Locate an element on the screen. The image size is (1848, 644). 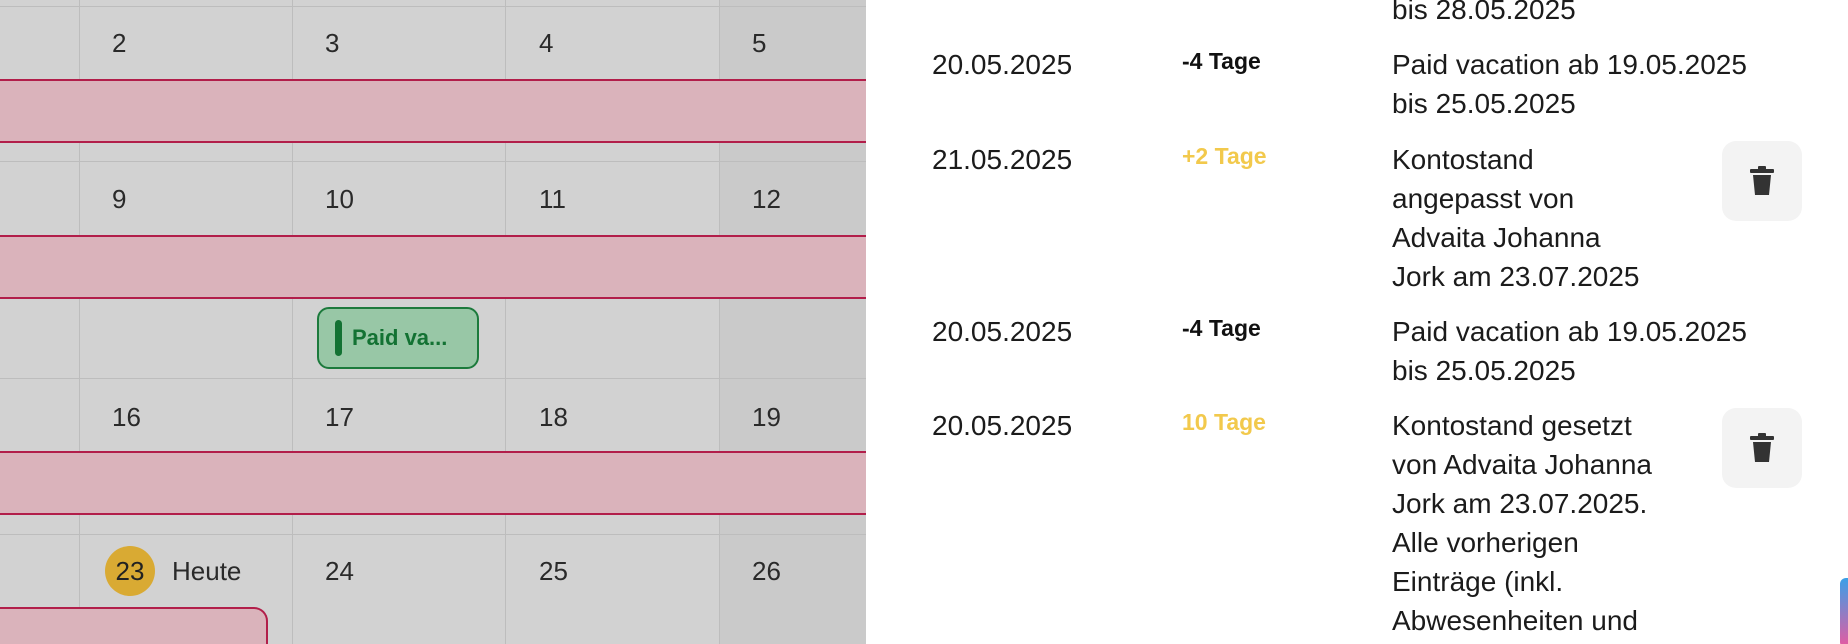
today-day-number: 23 is located at coordinates (130, 571).